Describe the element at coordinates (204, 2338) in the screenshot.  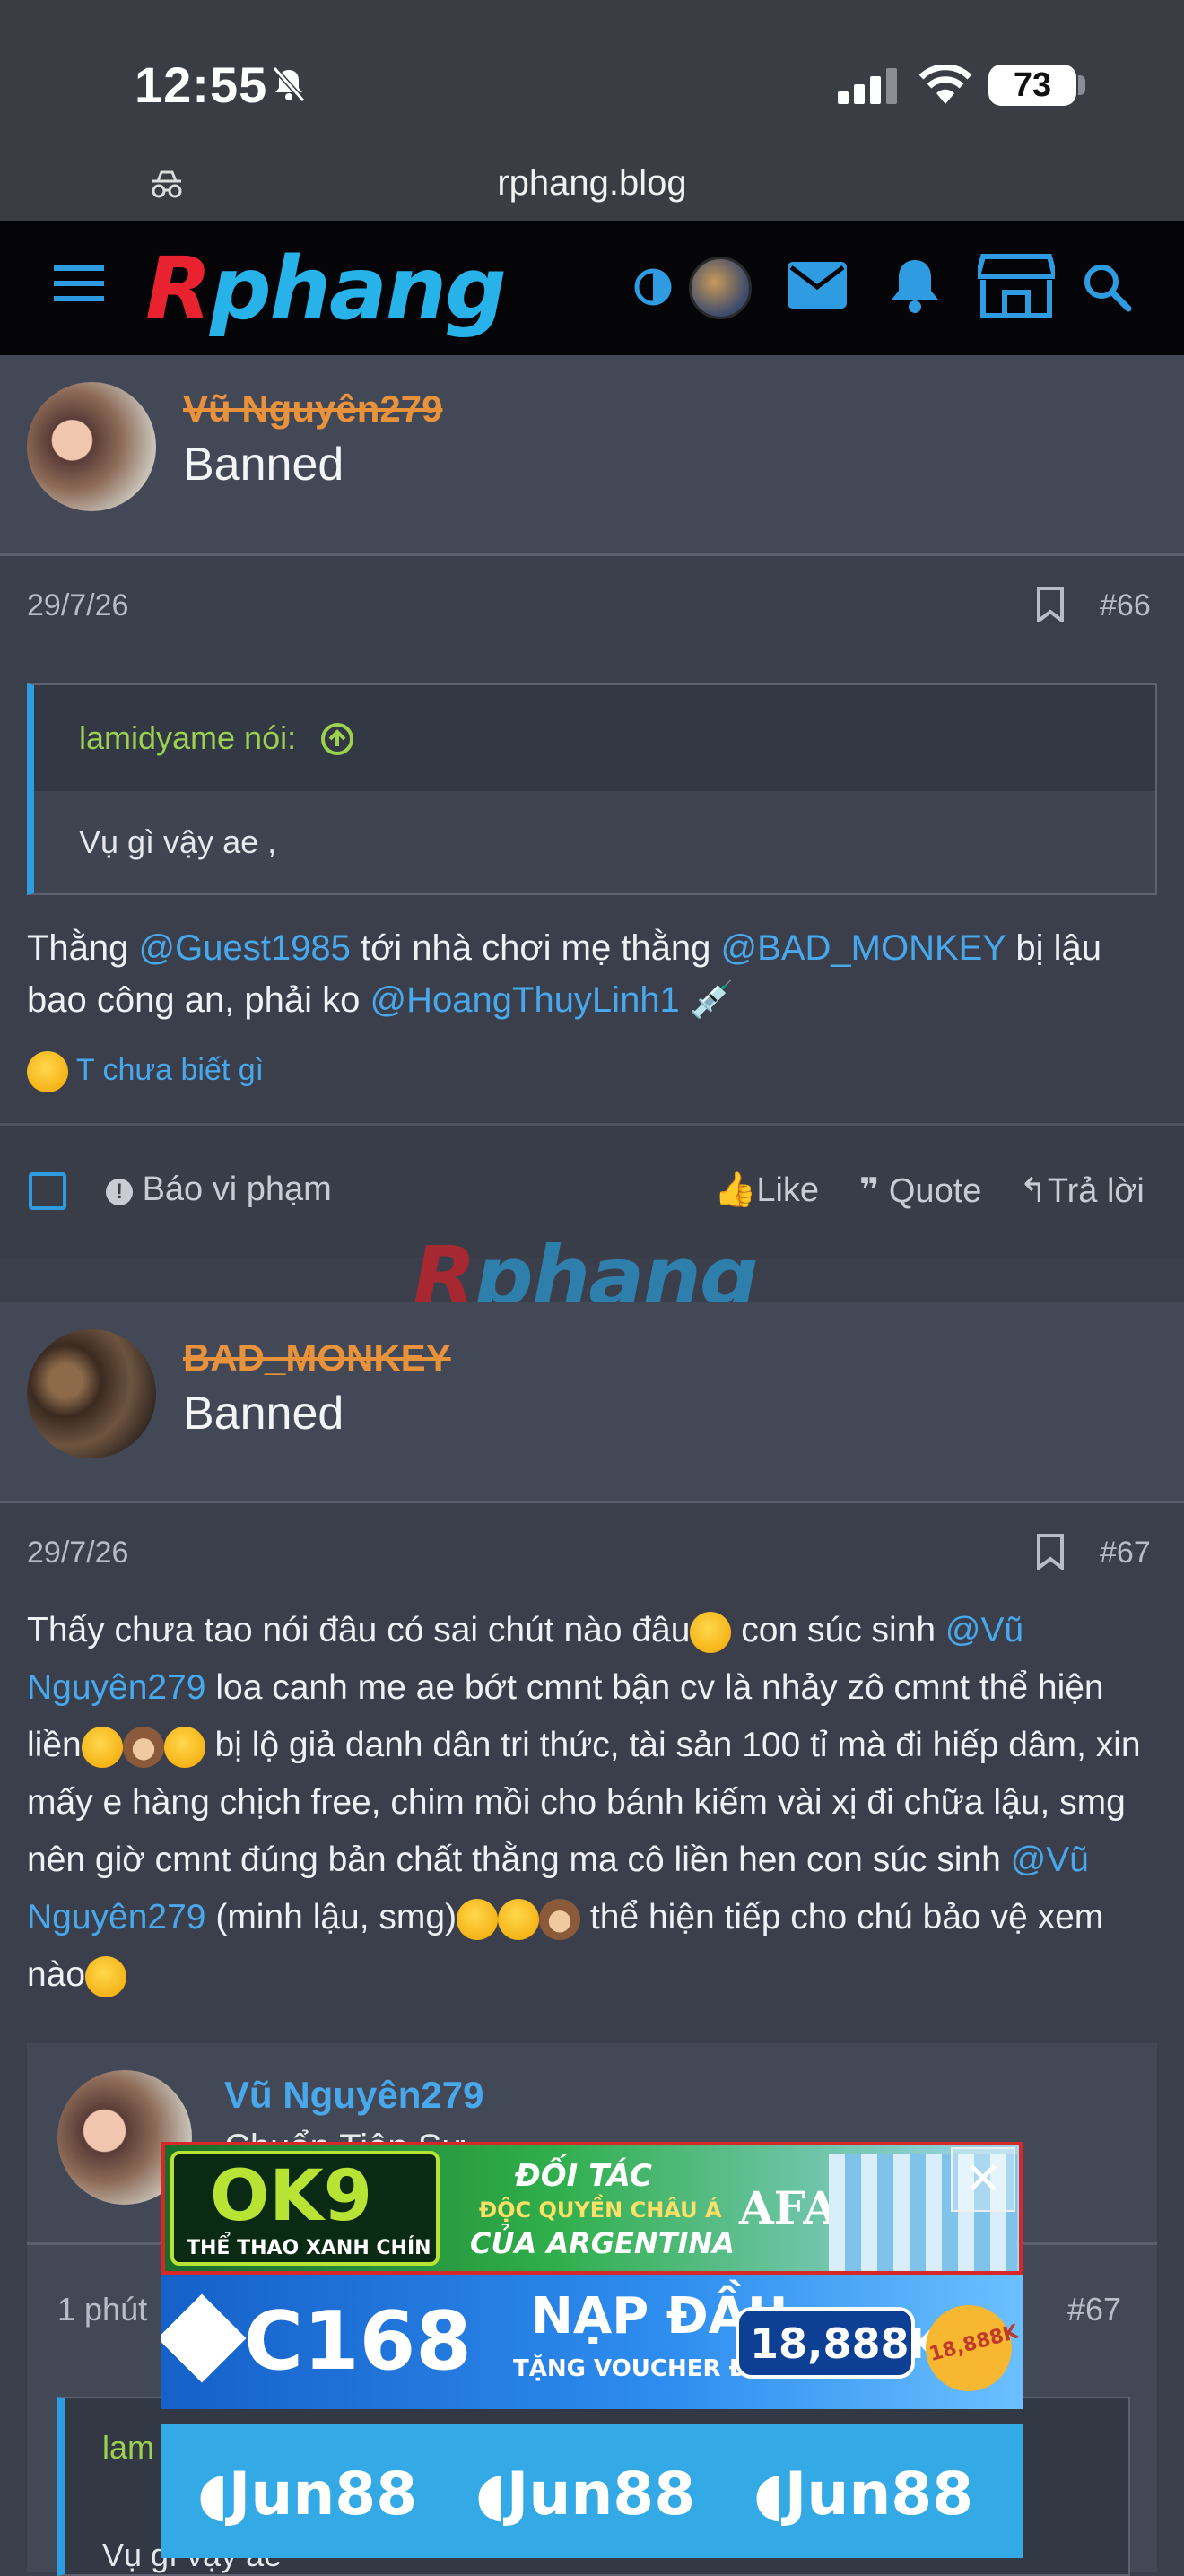
I see `diamond-logo-icon` at that location.